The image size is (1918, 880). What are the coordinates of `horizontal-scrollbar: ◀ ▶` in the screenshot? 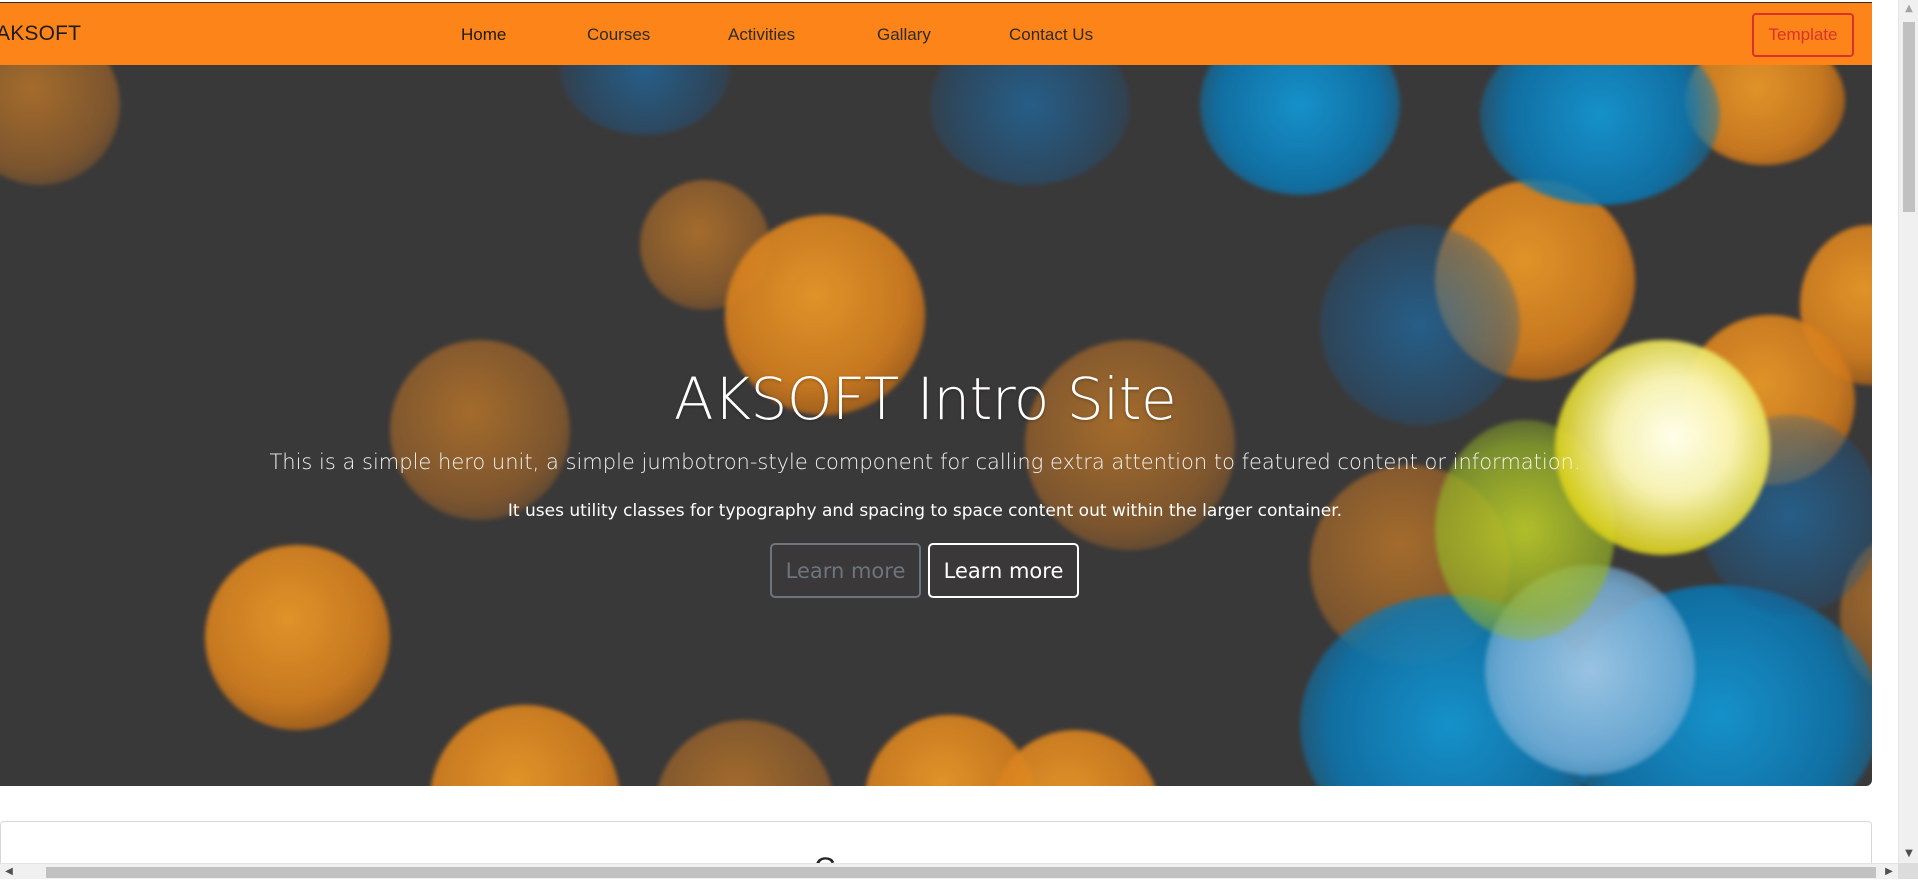 It's located at (949, 871).